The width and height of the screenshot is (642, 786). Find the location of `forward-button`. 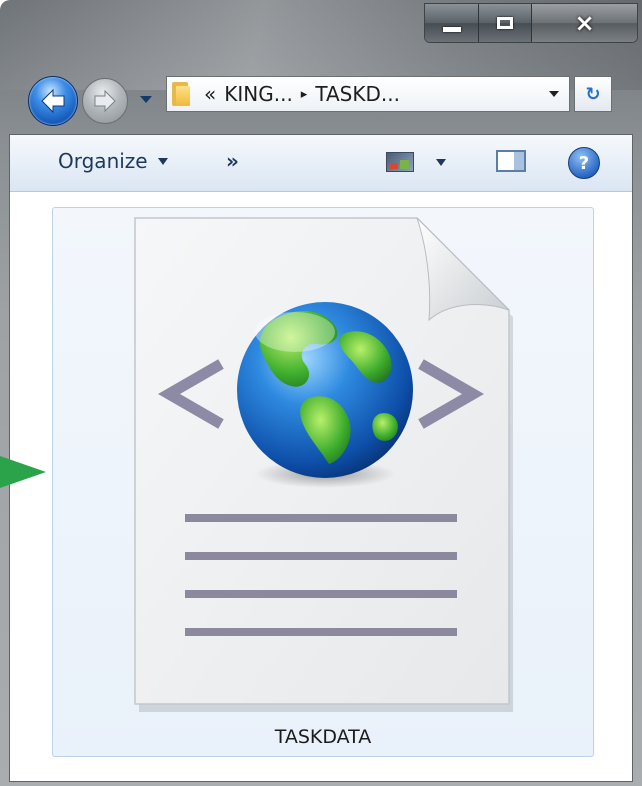

forward-button is located at coordinates (105, 101).